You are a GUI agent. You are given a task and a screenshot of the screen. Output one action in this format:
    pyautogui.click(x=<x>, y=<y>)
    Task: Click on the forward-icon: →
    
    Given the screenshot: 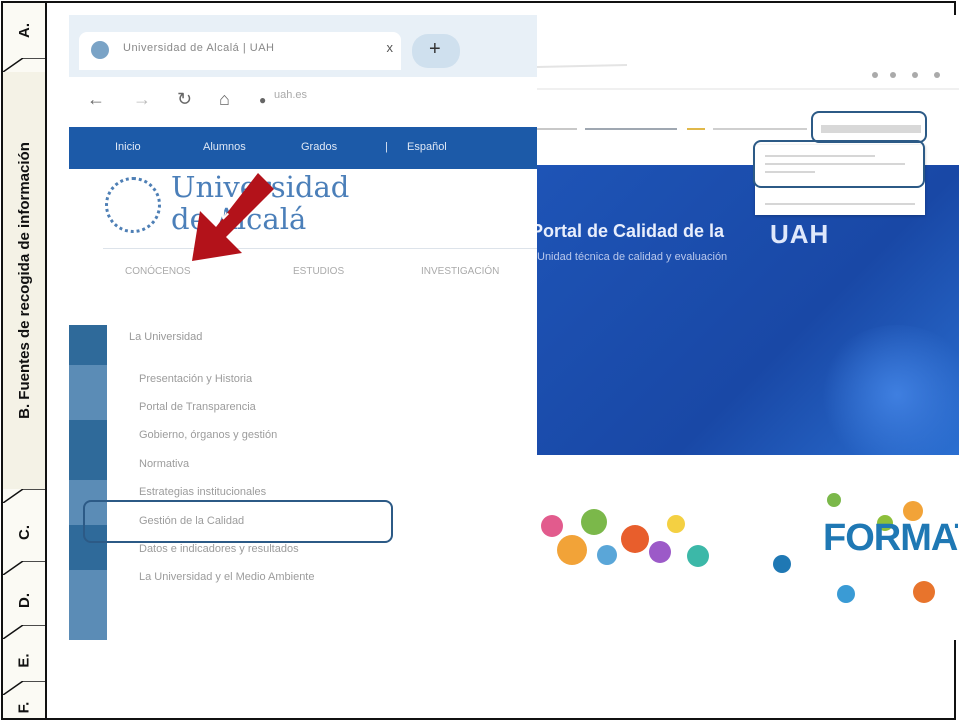 What is the action you would take?
    pyautogui.click(x=142, y=99)
    